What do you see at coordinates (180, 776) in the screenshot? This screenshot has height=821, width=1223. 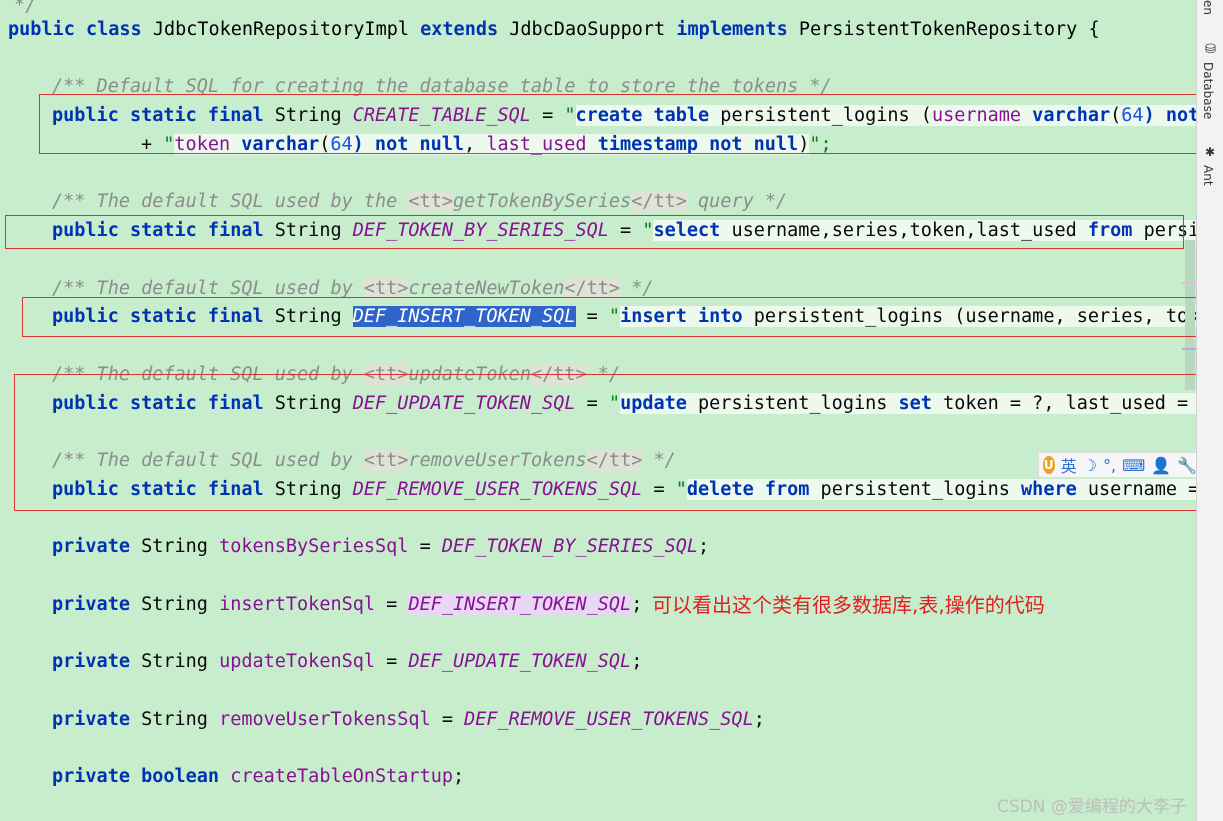 I see `type: boolean` at bounding box center [180, 776].